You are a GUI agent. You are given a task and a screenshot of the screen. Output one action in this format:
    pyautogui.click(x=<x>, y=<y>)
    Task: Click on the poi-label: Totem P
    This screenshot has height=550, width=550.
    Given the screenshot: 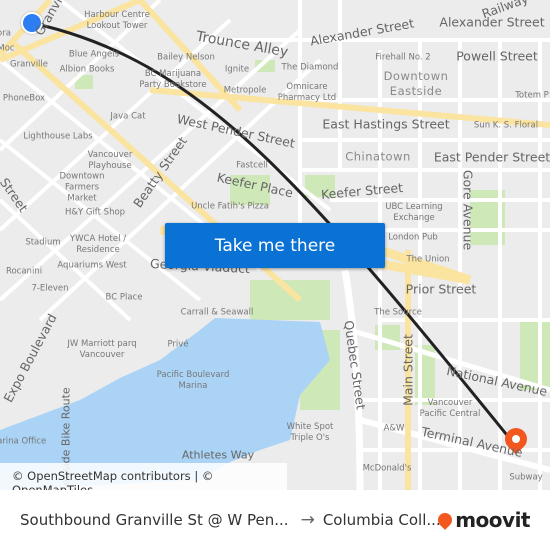 What is the action you would take?
    pyautogui.click(x=532, y=95)
    